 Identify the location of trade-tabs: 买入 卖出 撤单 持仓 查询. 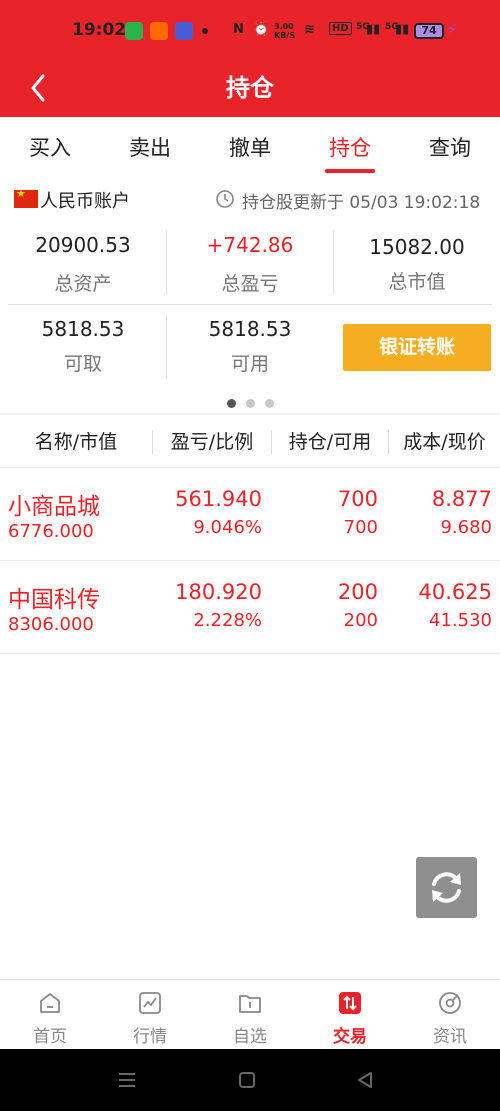
(250, 148).